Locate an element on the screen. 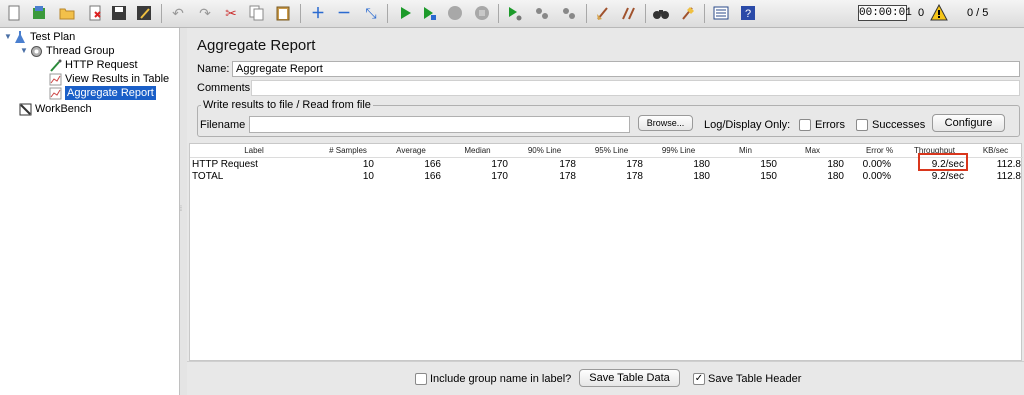  tree-node-http-request: HTTP Request is located at coordinates (93, 65).